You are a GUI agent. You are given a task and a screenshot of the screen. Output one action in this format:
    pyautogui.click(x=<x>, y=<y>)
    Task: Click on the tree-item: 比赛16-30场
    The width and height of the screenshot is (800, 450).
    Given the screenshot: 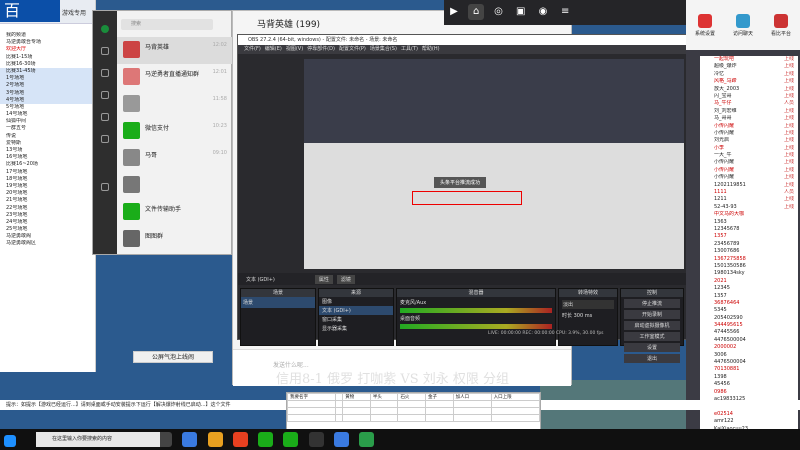 What is the action you would take?
    pyautogui.click(x=47, y=64)
    